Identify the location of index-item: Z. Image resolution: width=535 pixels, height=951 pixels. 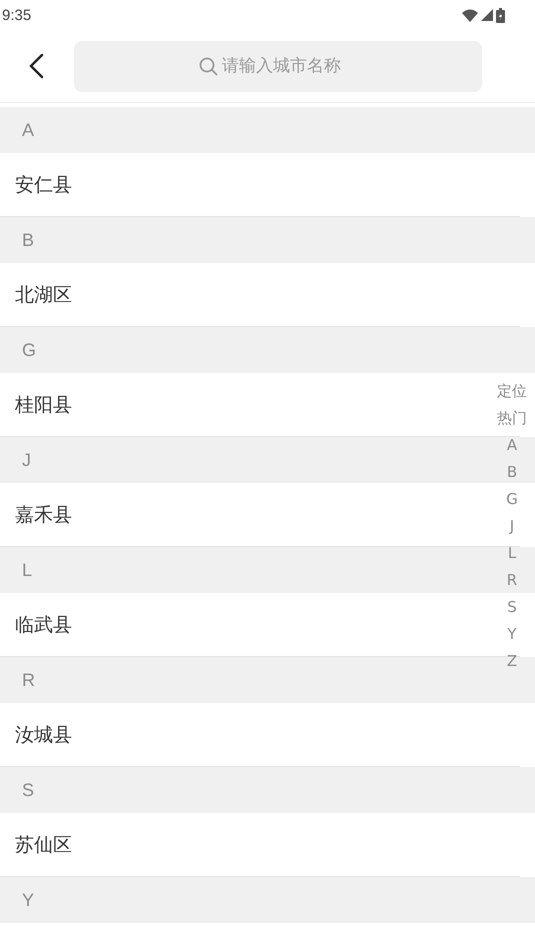
(512, 661).